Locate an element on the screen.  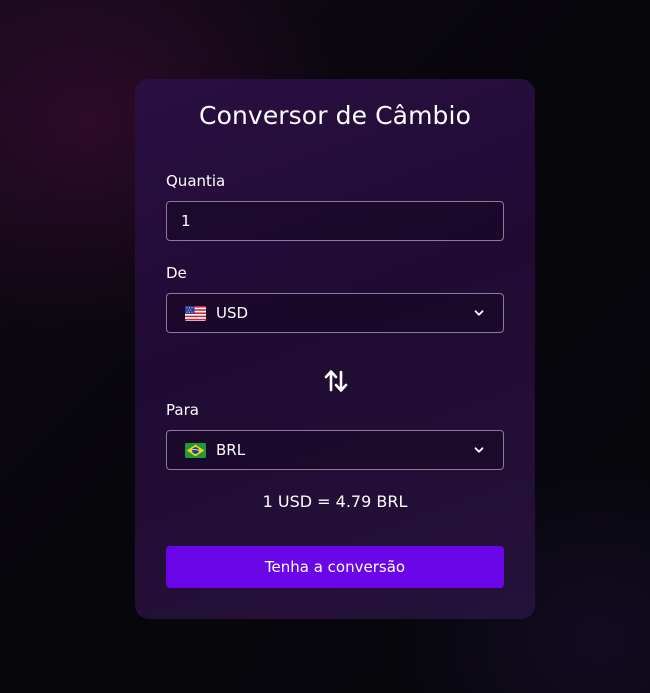
from-currency-value: USD is located at coordinates (232, 313).